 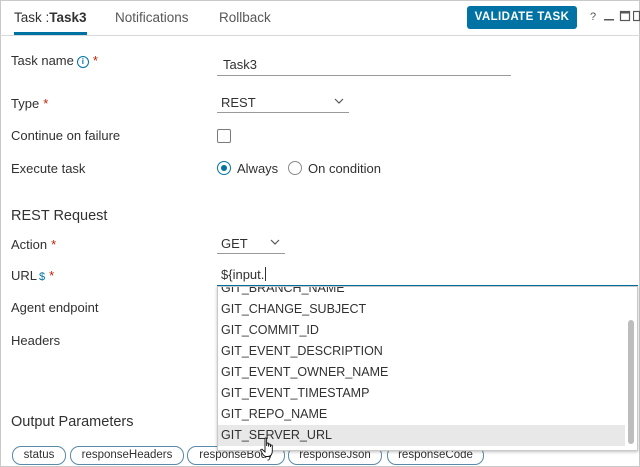 I want to click on action-select: GET, so click(x=251, y=244).